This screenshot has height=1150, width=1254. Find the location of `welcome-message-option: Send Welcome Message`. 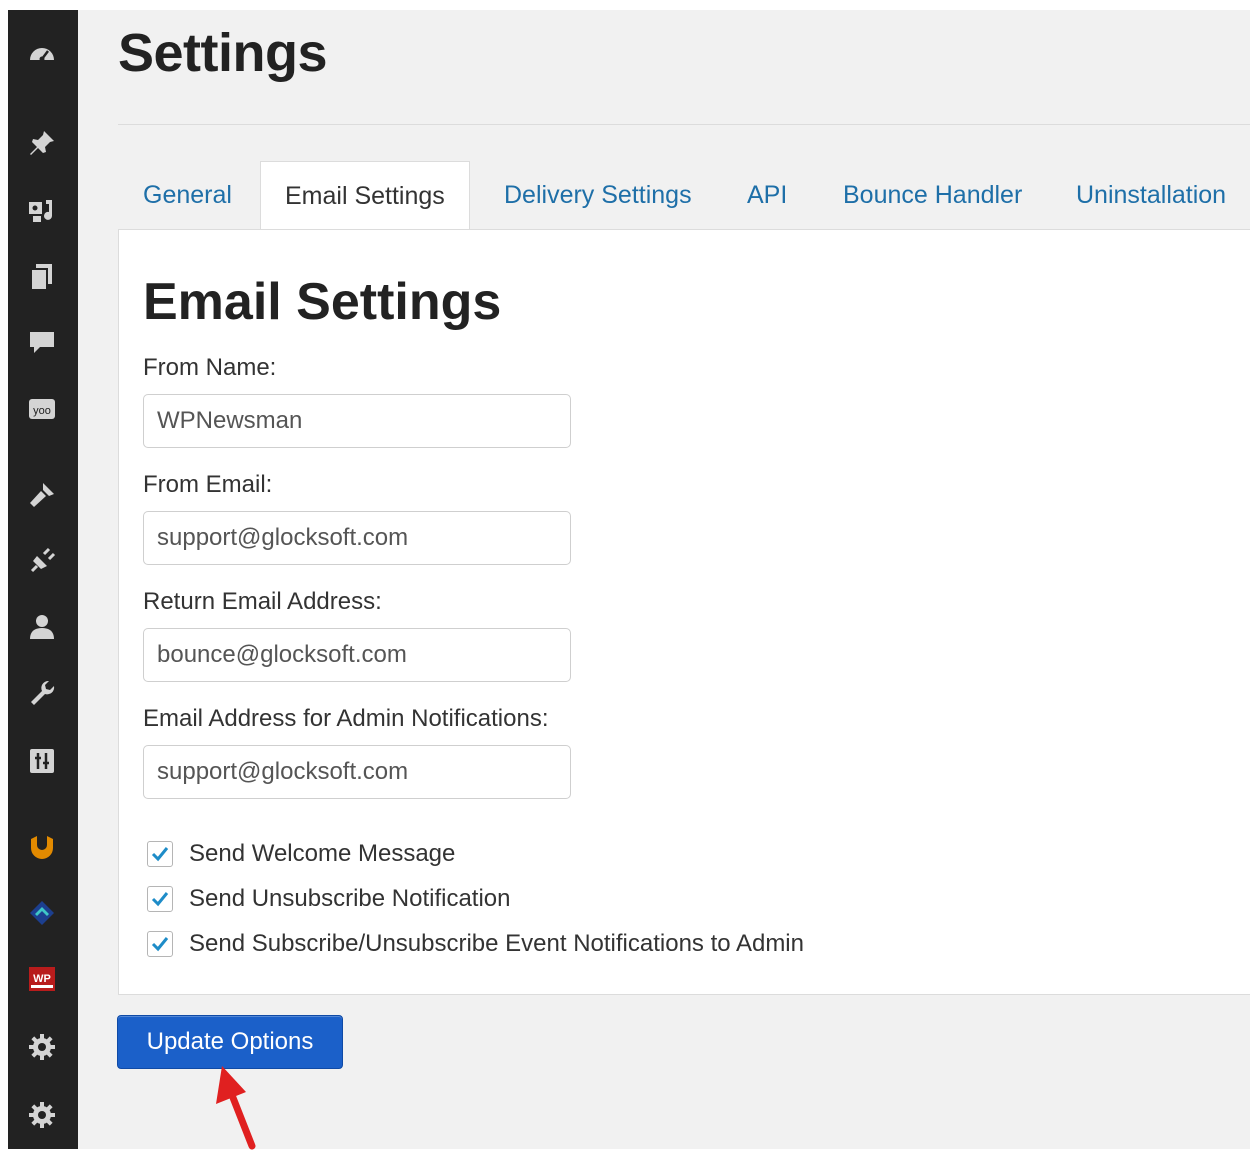

welcome-message-option: Send Welcome Message is located at coordinates (301, 854).